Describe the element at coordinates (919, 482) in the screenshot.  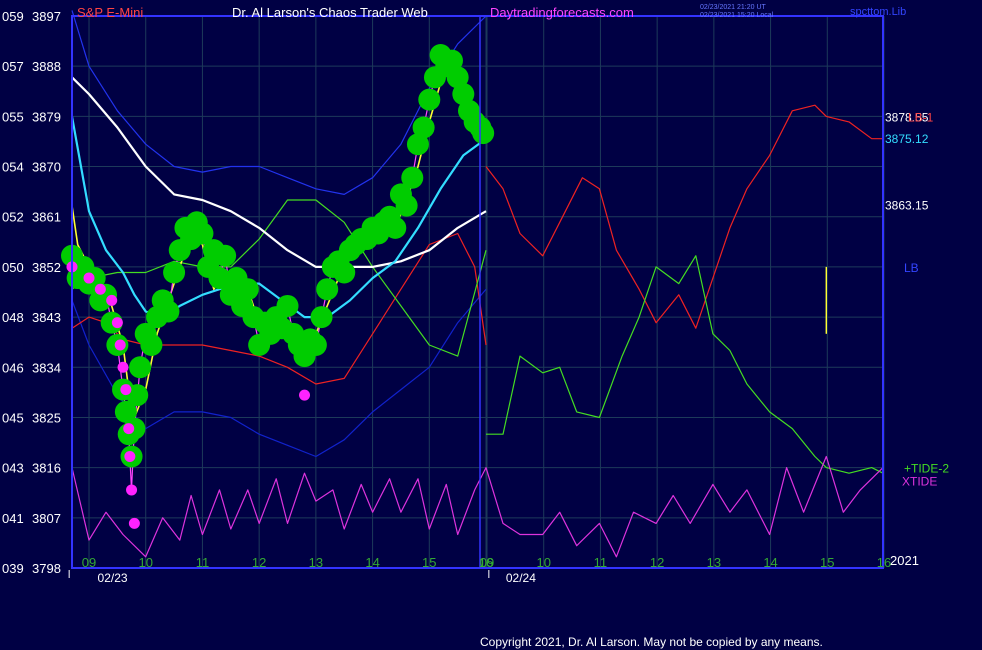
I see `right-label: XTIDE` at that location.